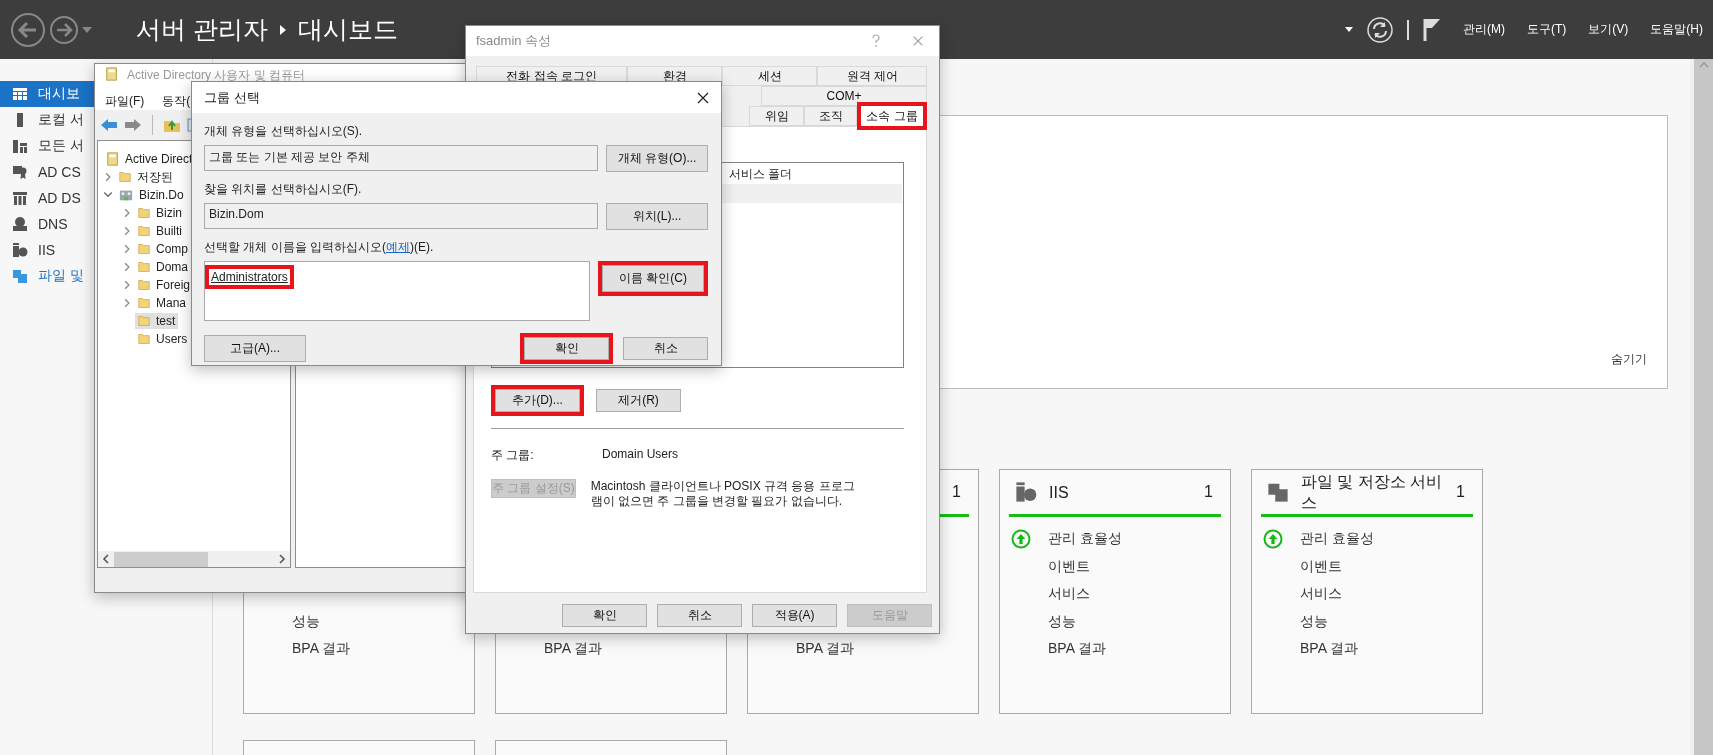  Describe the element at coordinates (640, 455) in the screenshot. I see `field-value: Domain Users` at that location.